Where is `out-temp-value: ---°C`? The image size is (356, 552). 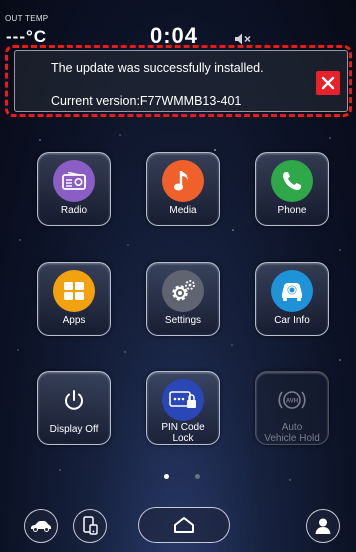 out-temp-value: ---°C is located at coordinates (27, 36).